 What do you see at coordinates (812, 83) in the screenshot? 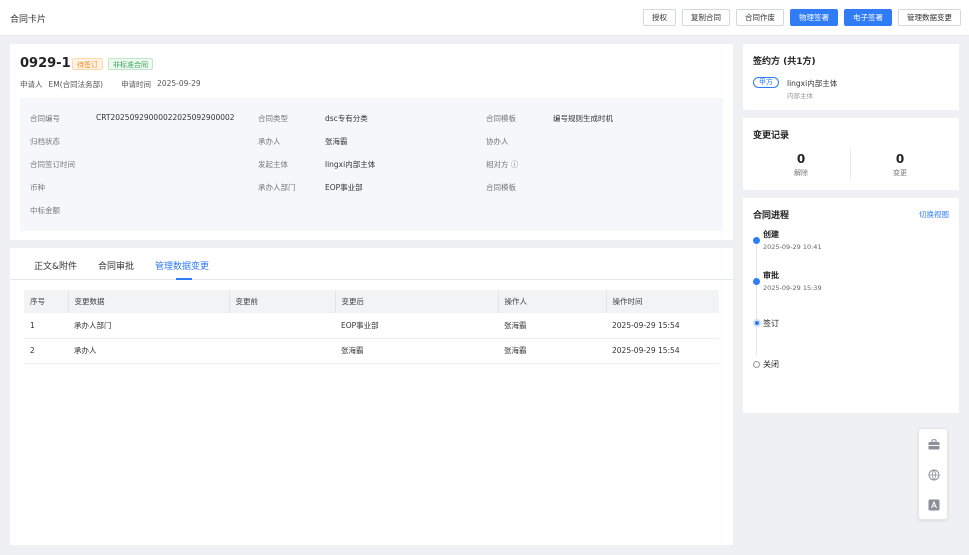
I see `party-name: lingxi内部主体` at bounding box center [812, 83].